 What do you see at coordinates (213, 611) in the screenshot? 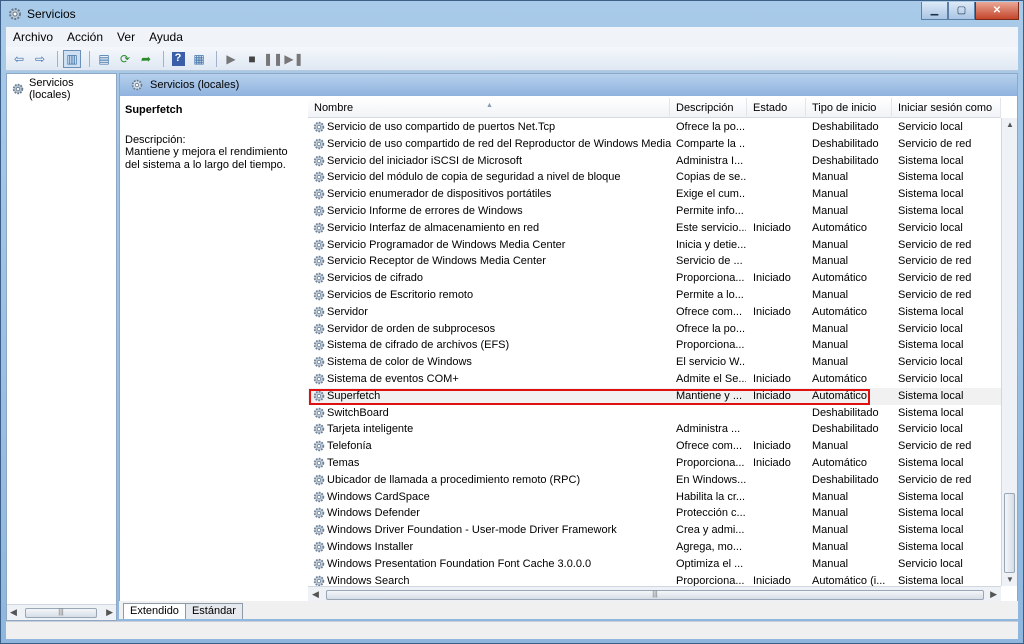
I see `tab-estandar: Estándar` at bounding box center [213, 611].